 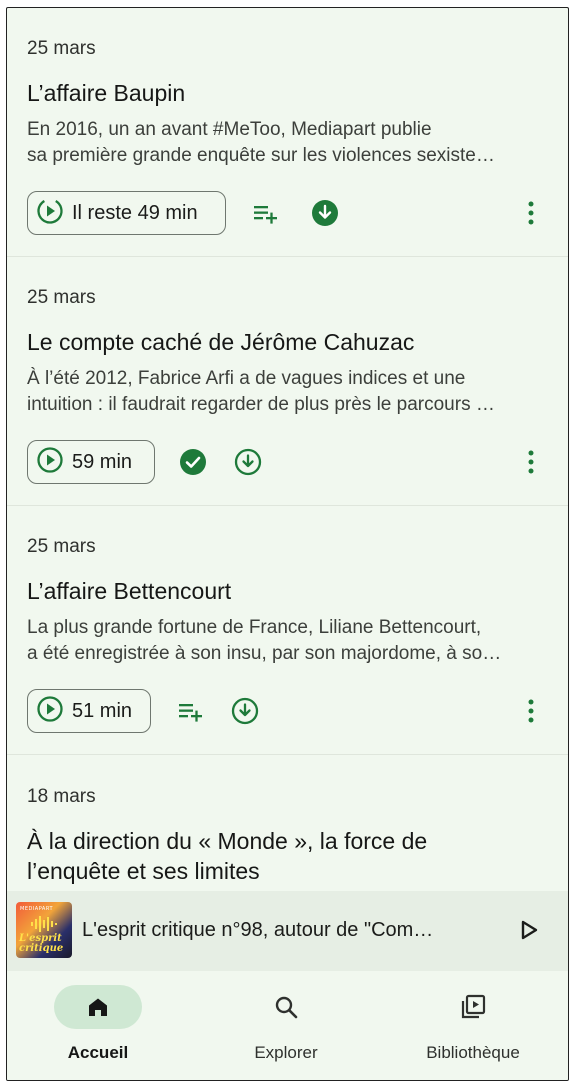 I want to click on played-check-icon, so click(x=193, y=462).